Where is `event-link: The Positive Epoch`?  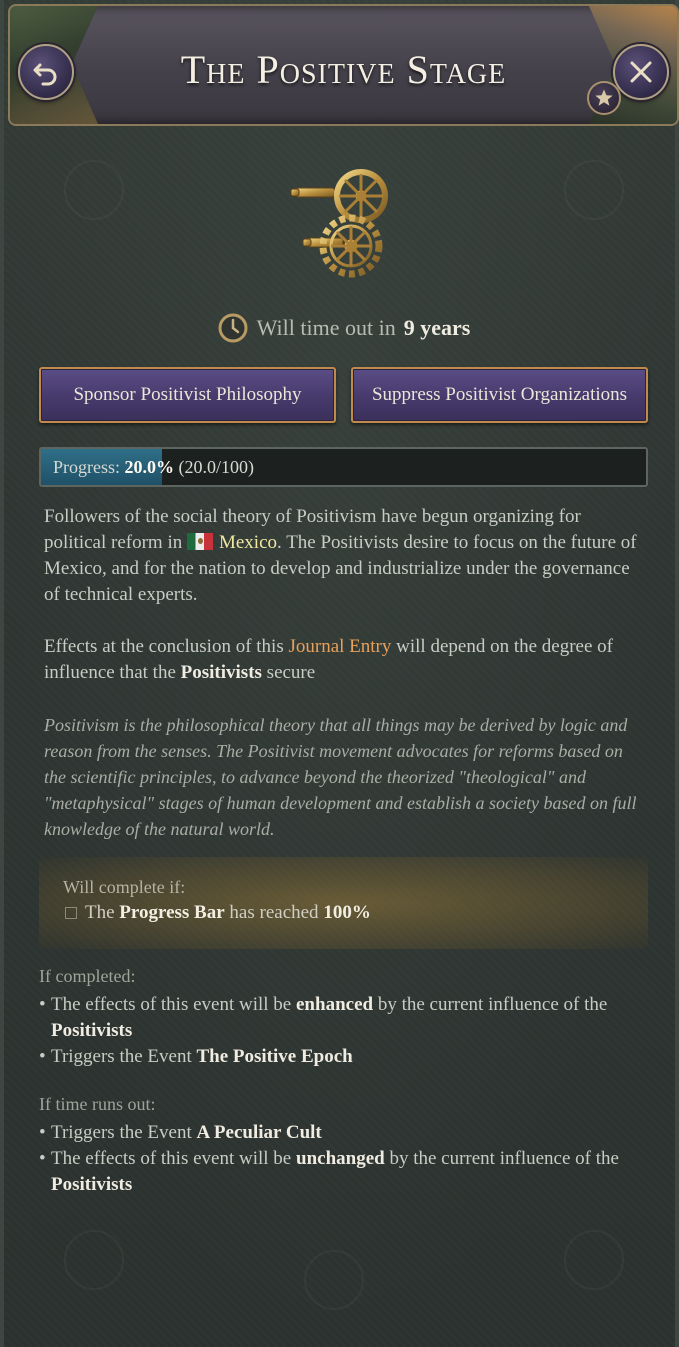 event-link: The Positive Epoch is located at coordinates (274, 1056).